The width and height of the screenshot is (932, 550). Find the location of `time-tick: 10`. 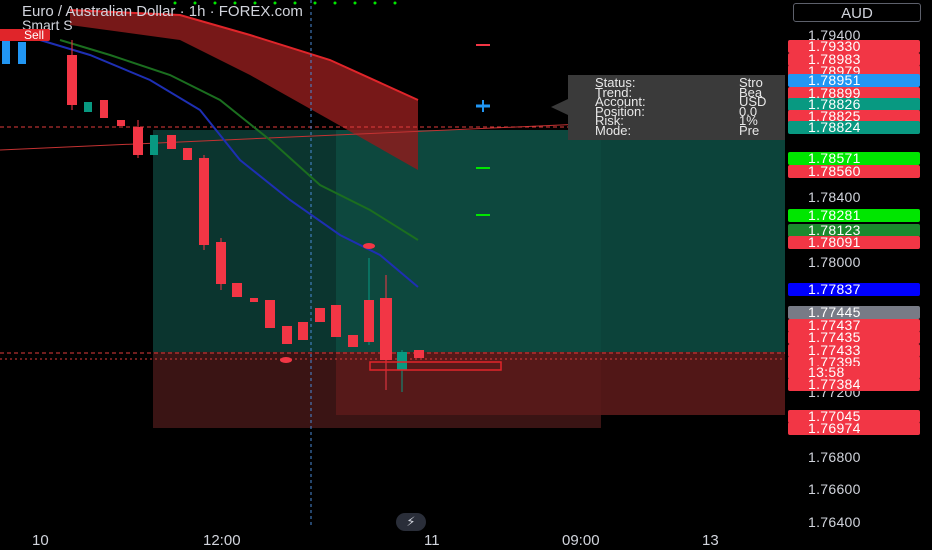

time-tick: 10 is located at coordinates (40, 540).